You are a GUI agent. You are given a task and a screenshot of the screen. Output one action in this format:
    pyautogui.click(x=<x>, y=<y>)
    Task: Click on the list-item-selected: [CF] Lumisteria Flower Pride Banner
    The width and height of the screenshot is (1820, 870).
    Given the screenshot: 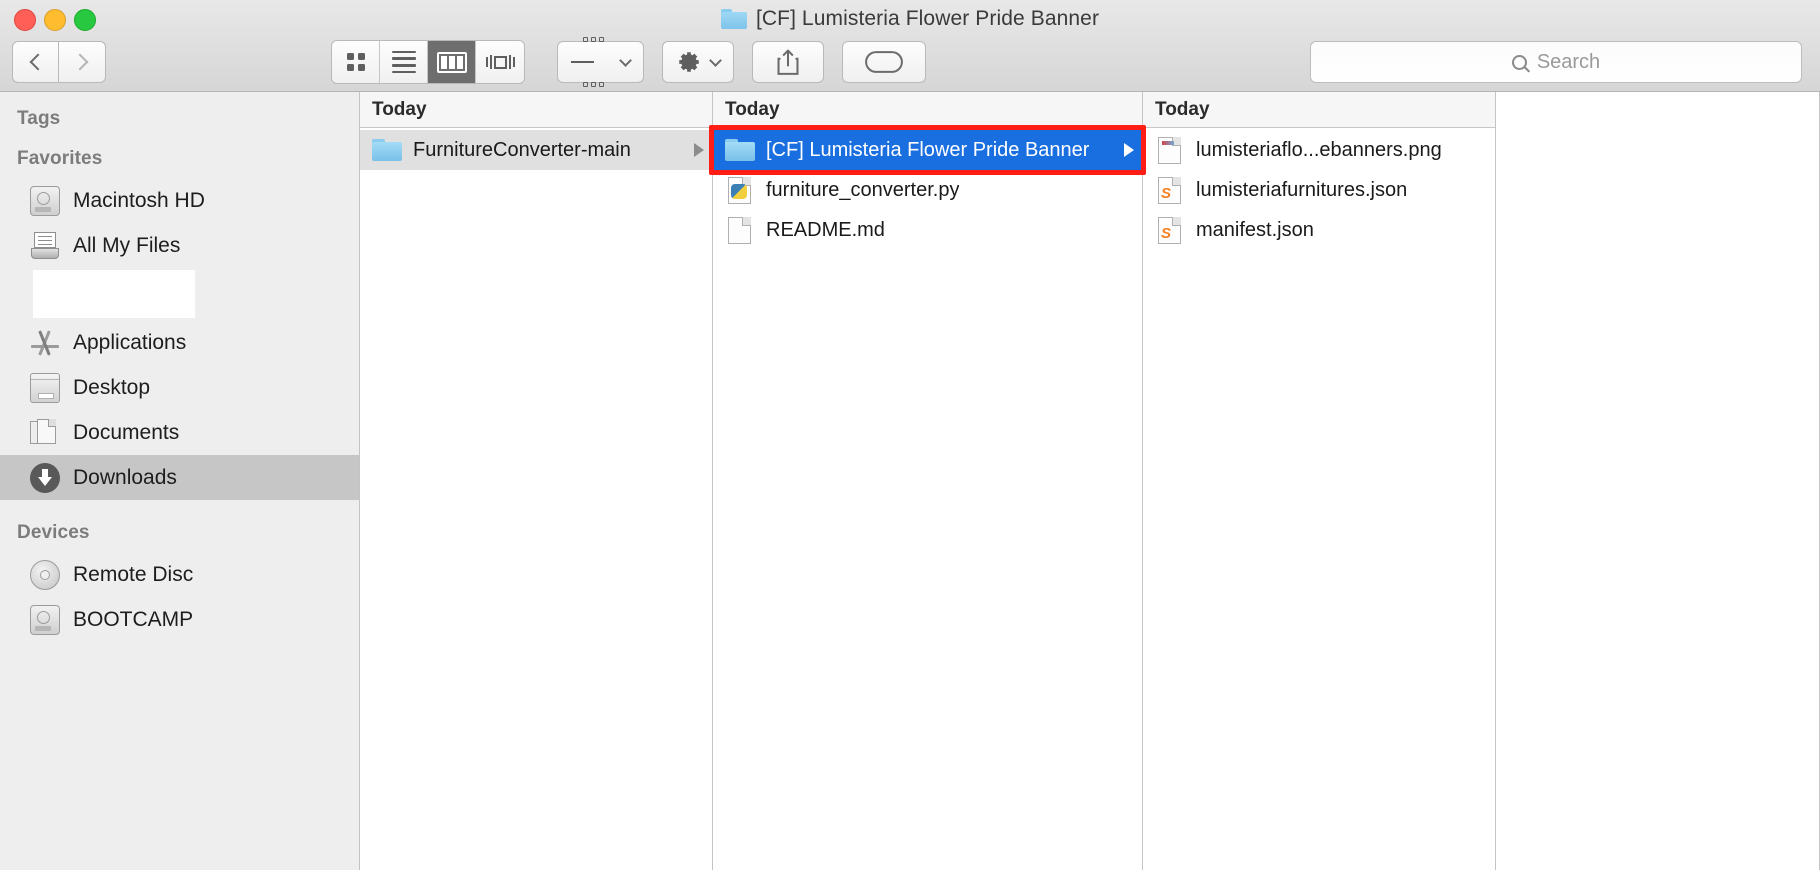 What is the action you would take?
    pyautogui.click(x=927, y=150)
    